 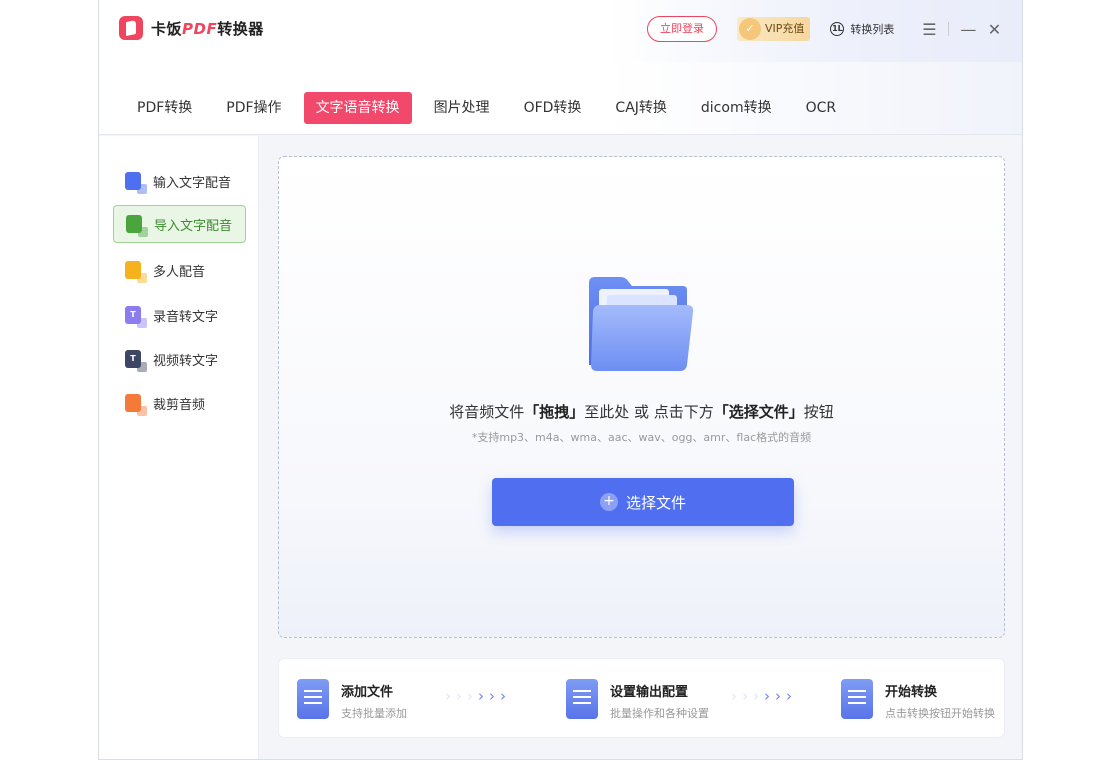 What do you see at coordinates (136, 317) in the screenshot?
I see `record-to-text-icon: T` at bounding box center [136, 317].